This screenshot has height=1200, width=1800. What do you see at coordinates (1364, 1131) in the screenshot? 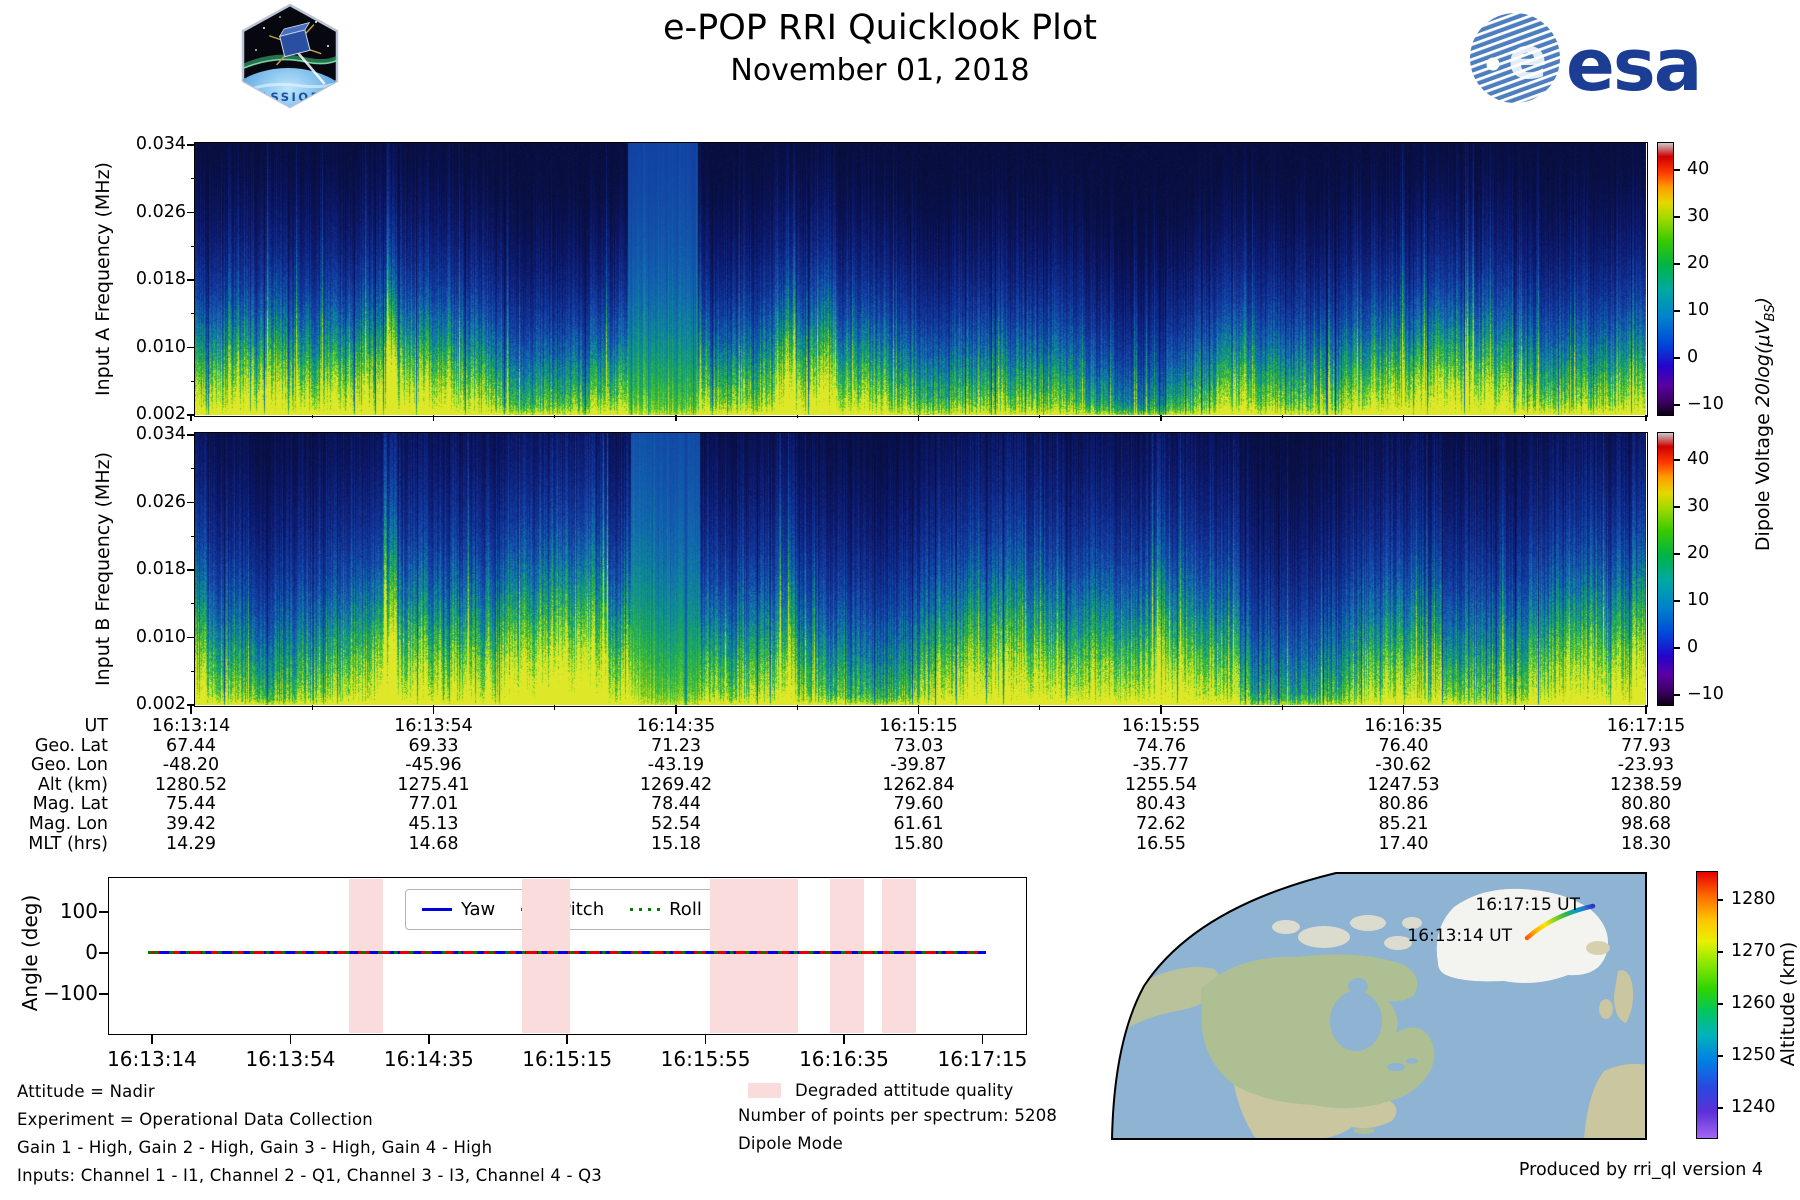
I see `map-cuba` at bounding box center [1364, 1131].